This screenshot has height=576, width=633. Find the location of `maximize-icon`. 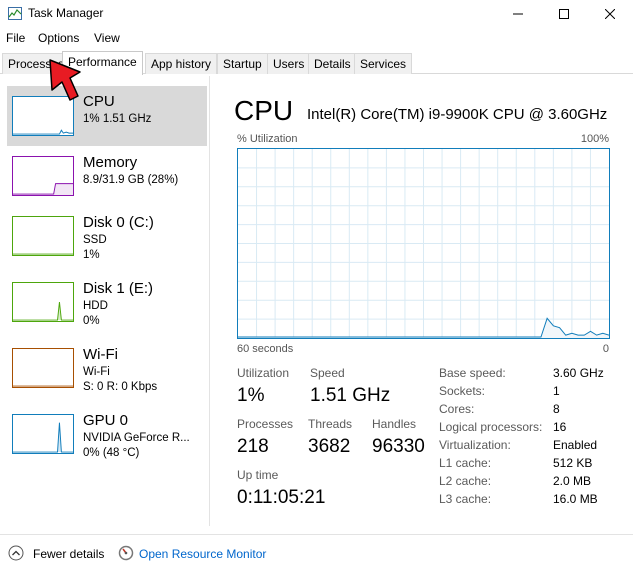

maximize-icon is located at coordinates (564, 14).